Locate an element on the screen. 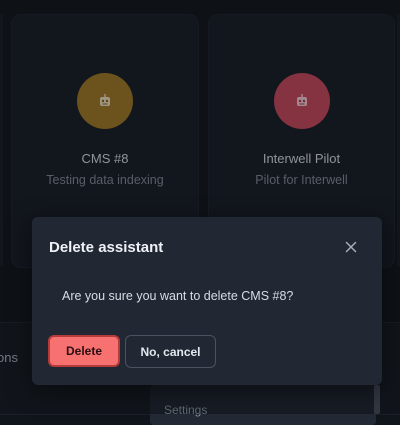 This screenshot has width=400, height=425. delete-button: Delete is located at coordinates (84, 351).